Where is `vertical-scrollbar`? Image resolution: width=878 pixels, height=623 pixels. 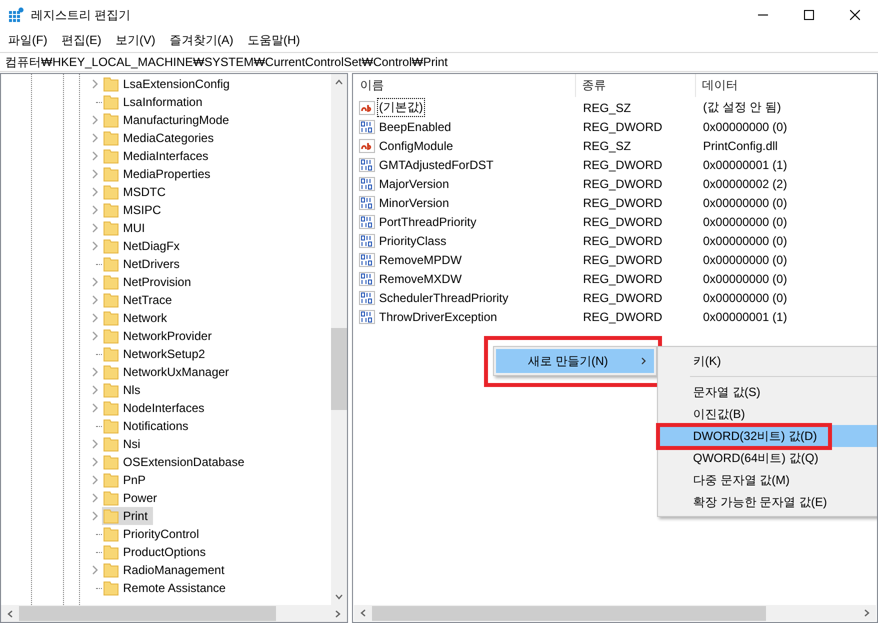 vertical-scrollbar is located at coordinates (339, 339).